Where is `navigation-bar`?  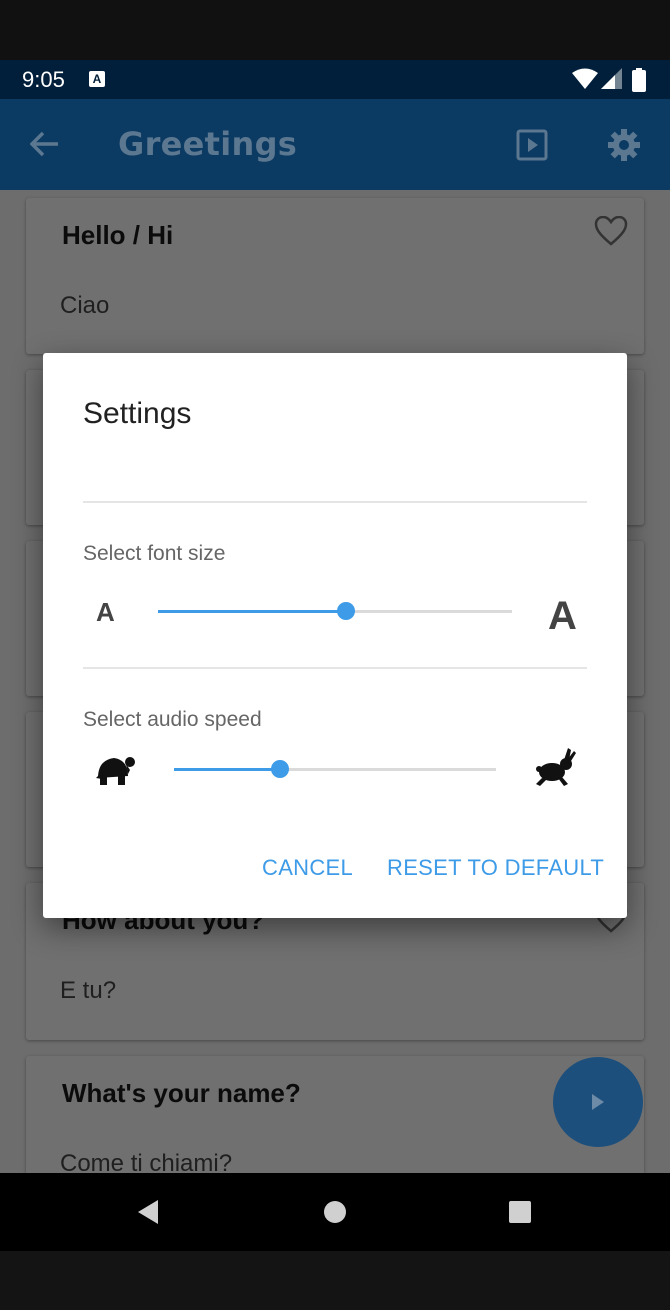
navigation-bar is located at coordinates (335, 1212).